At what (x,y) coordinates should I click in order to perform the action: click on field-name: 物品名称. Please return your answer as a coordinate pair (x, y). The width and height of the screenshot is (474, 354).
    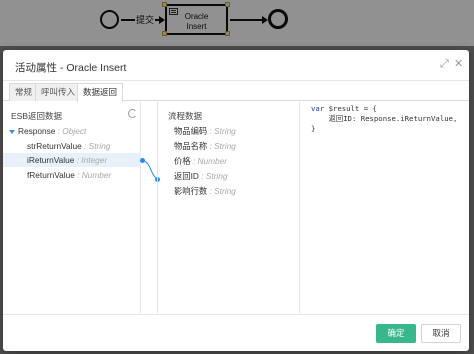
    Looking at the image, I should click on (191, 146).